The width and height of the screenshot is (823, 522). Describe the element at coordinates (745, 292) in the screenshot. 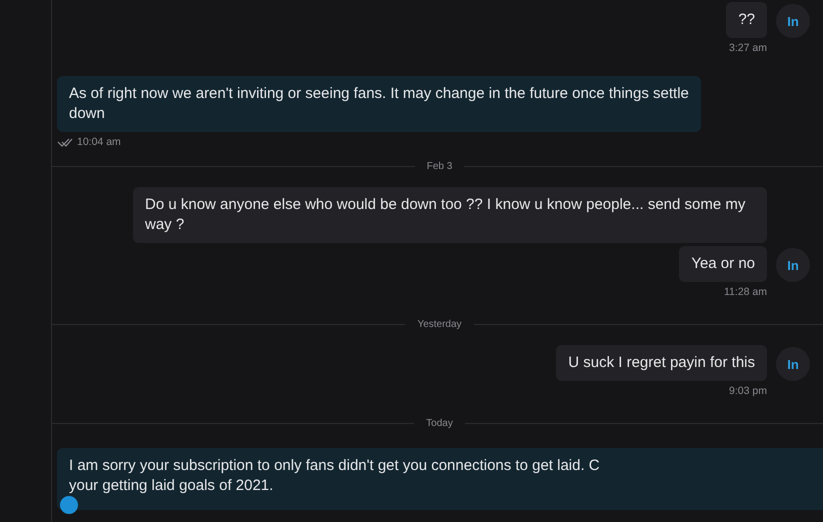

I see `message-time: 11:28 am` at that location.